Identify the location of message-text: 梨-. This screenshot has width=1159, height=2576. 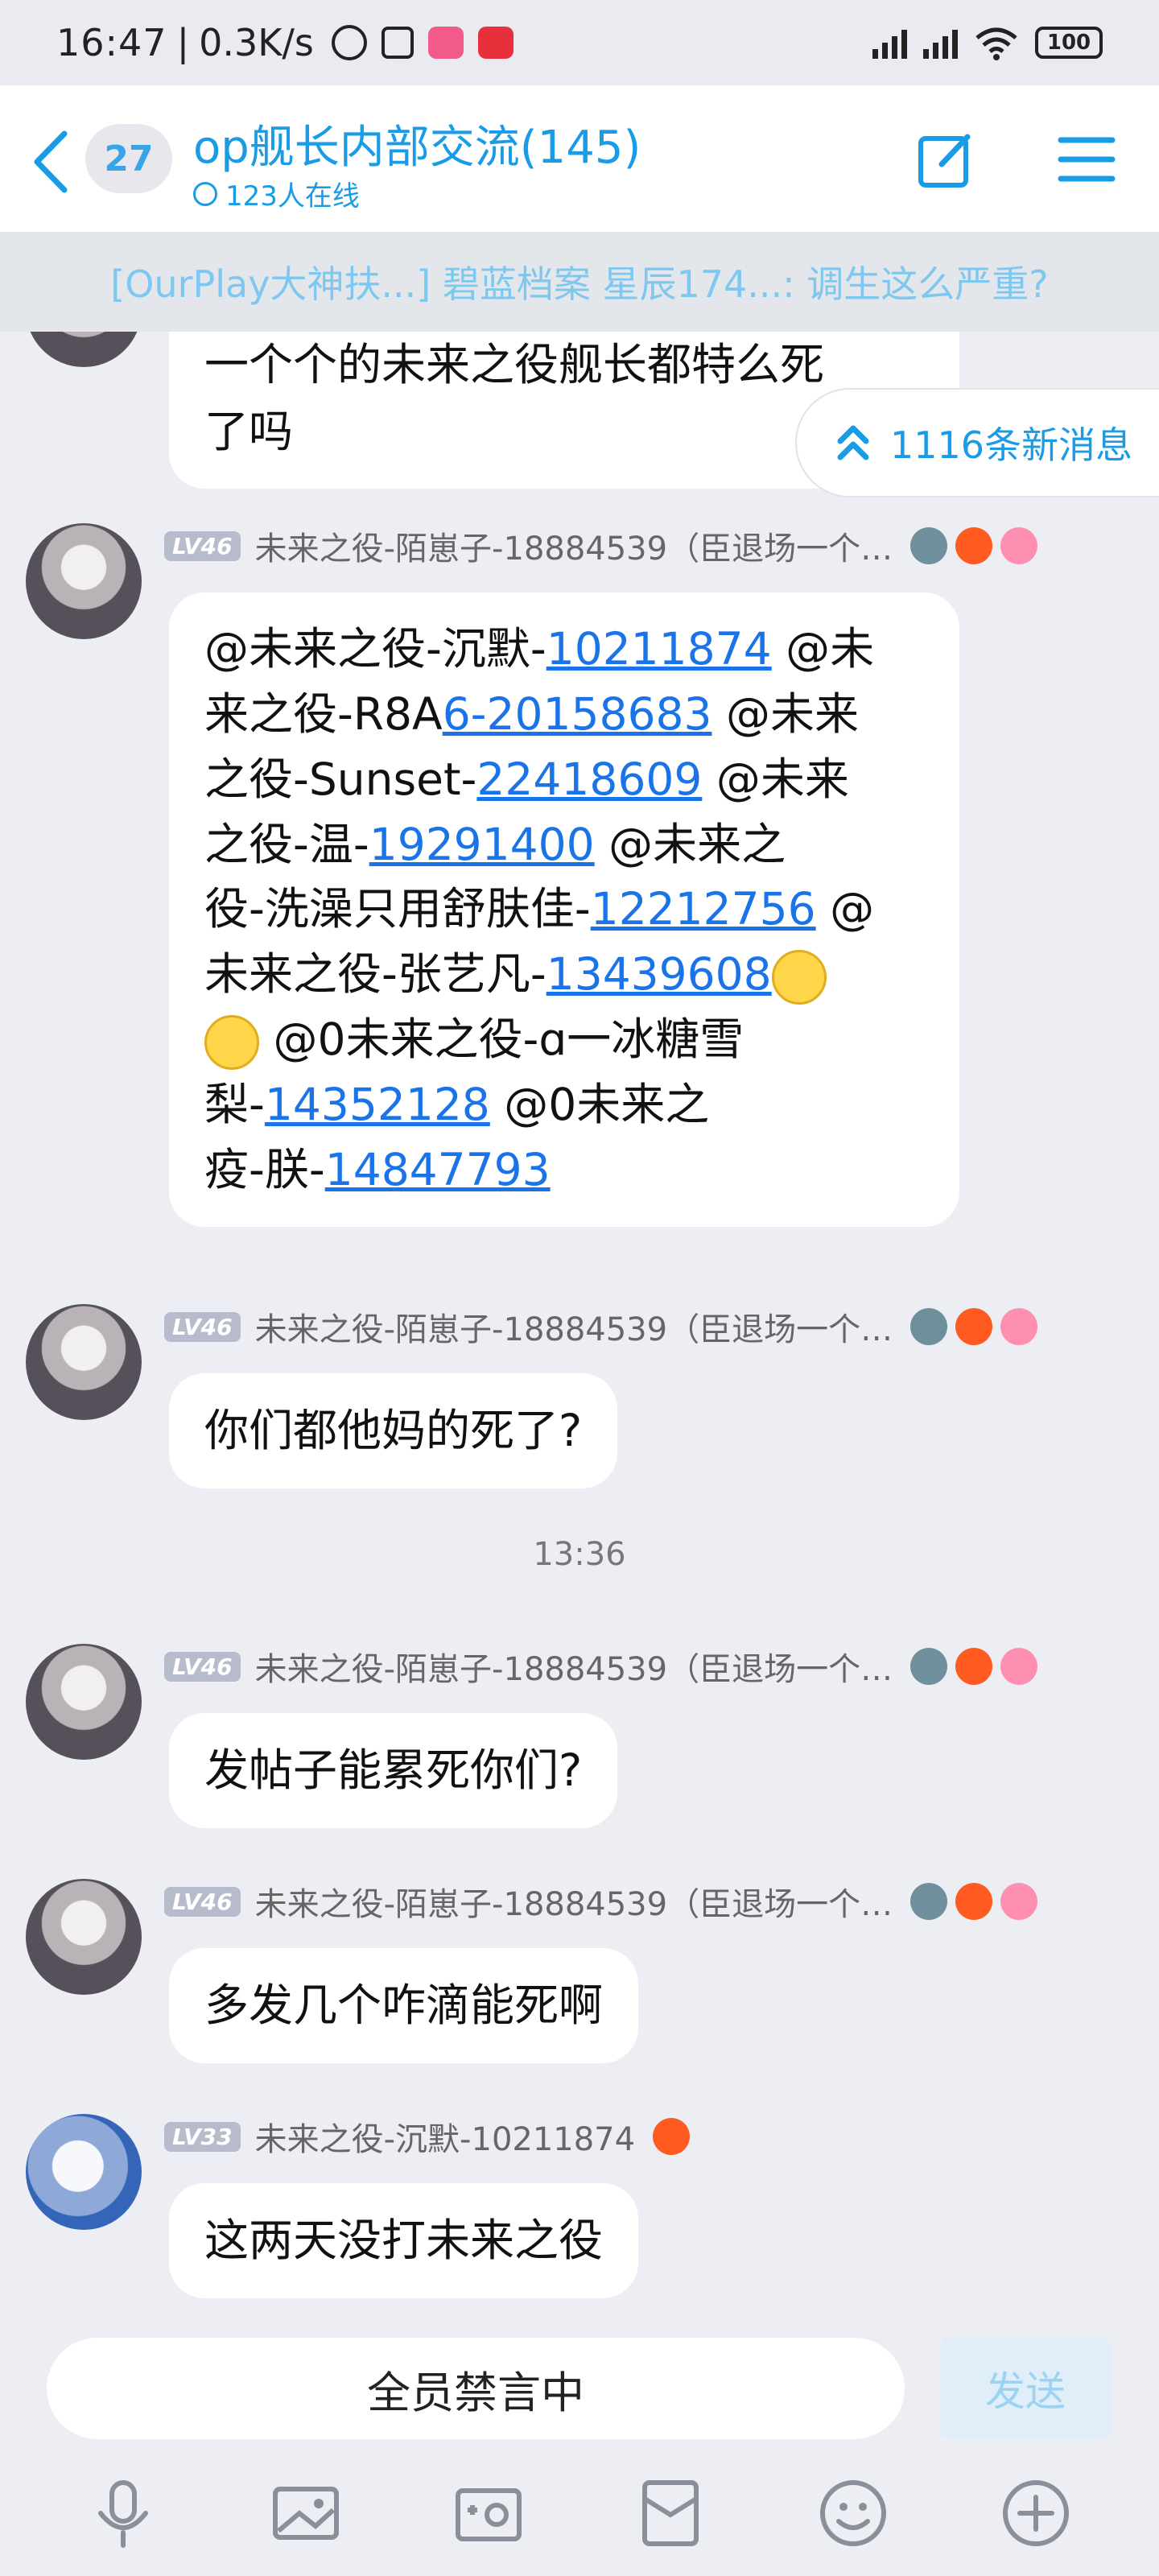
(234, 1104).